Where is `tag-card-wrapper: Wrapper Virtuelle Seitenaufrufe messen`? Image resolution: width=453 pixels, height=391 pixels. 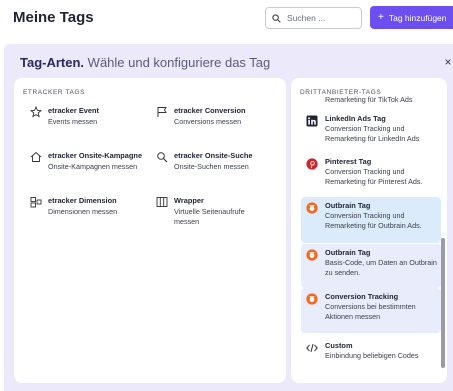
tag-card-wrapper: Wrapper Virtuelle Seitenaufrufe messen is located at coordinates (218, 215).